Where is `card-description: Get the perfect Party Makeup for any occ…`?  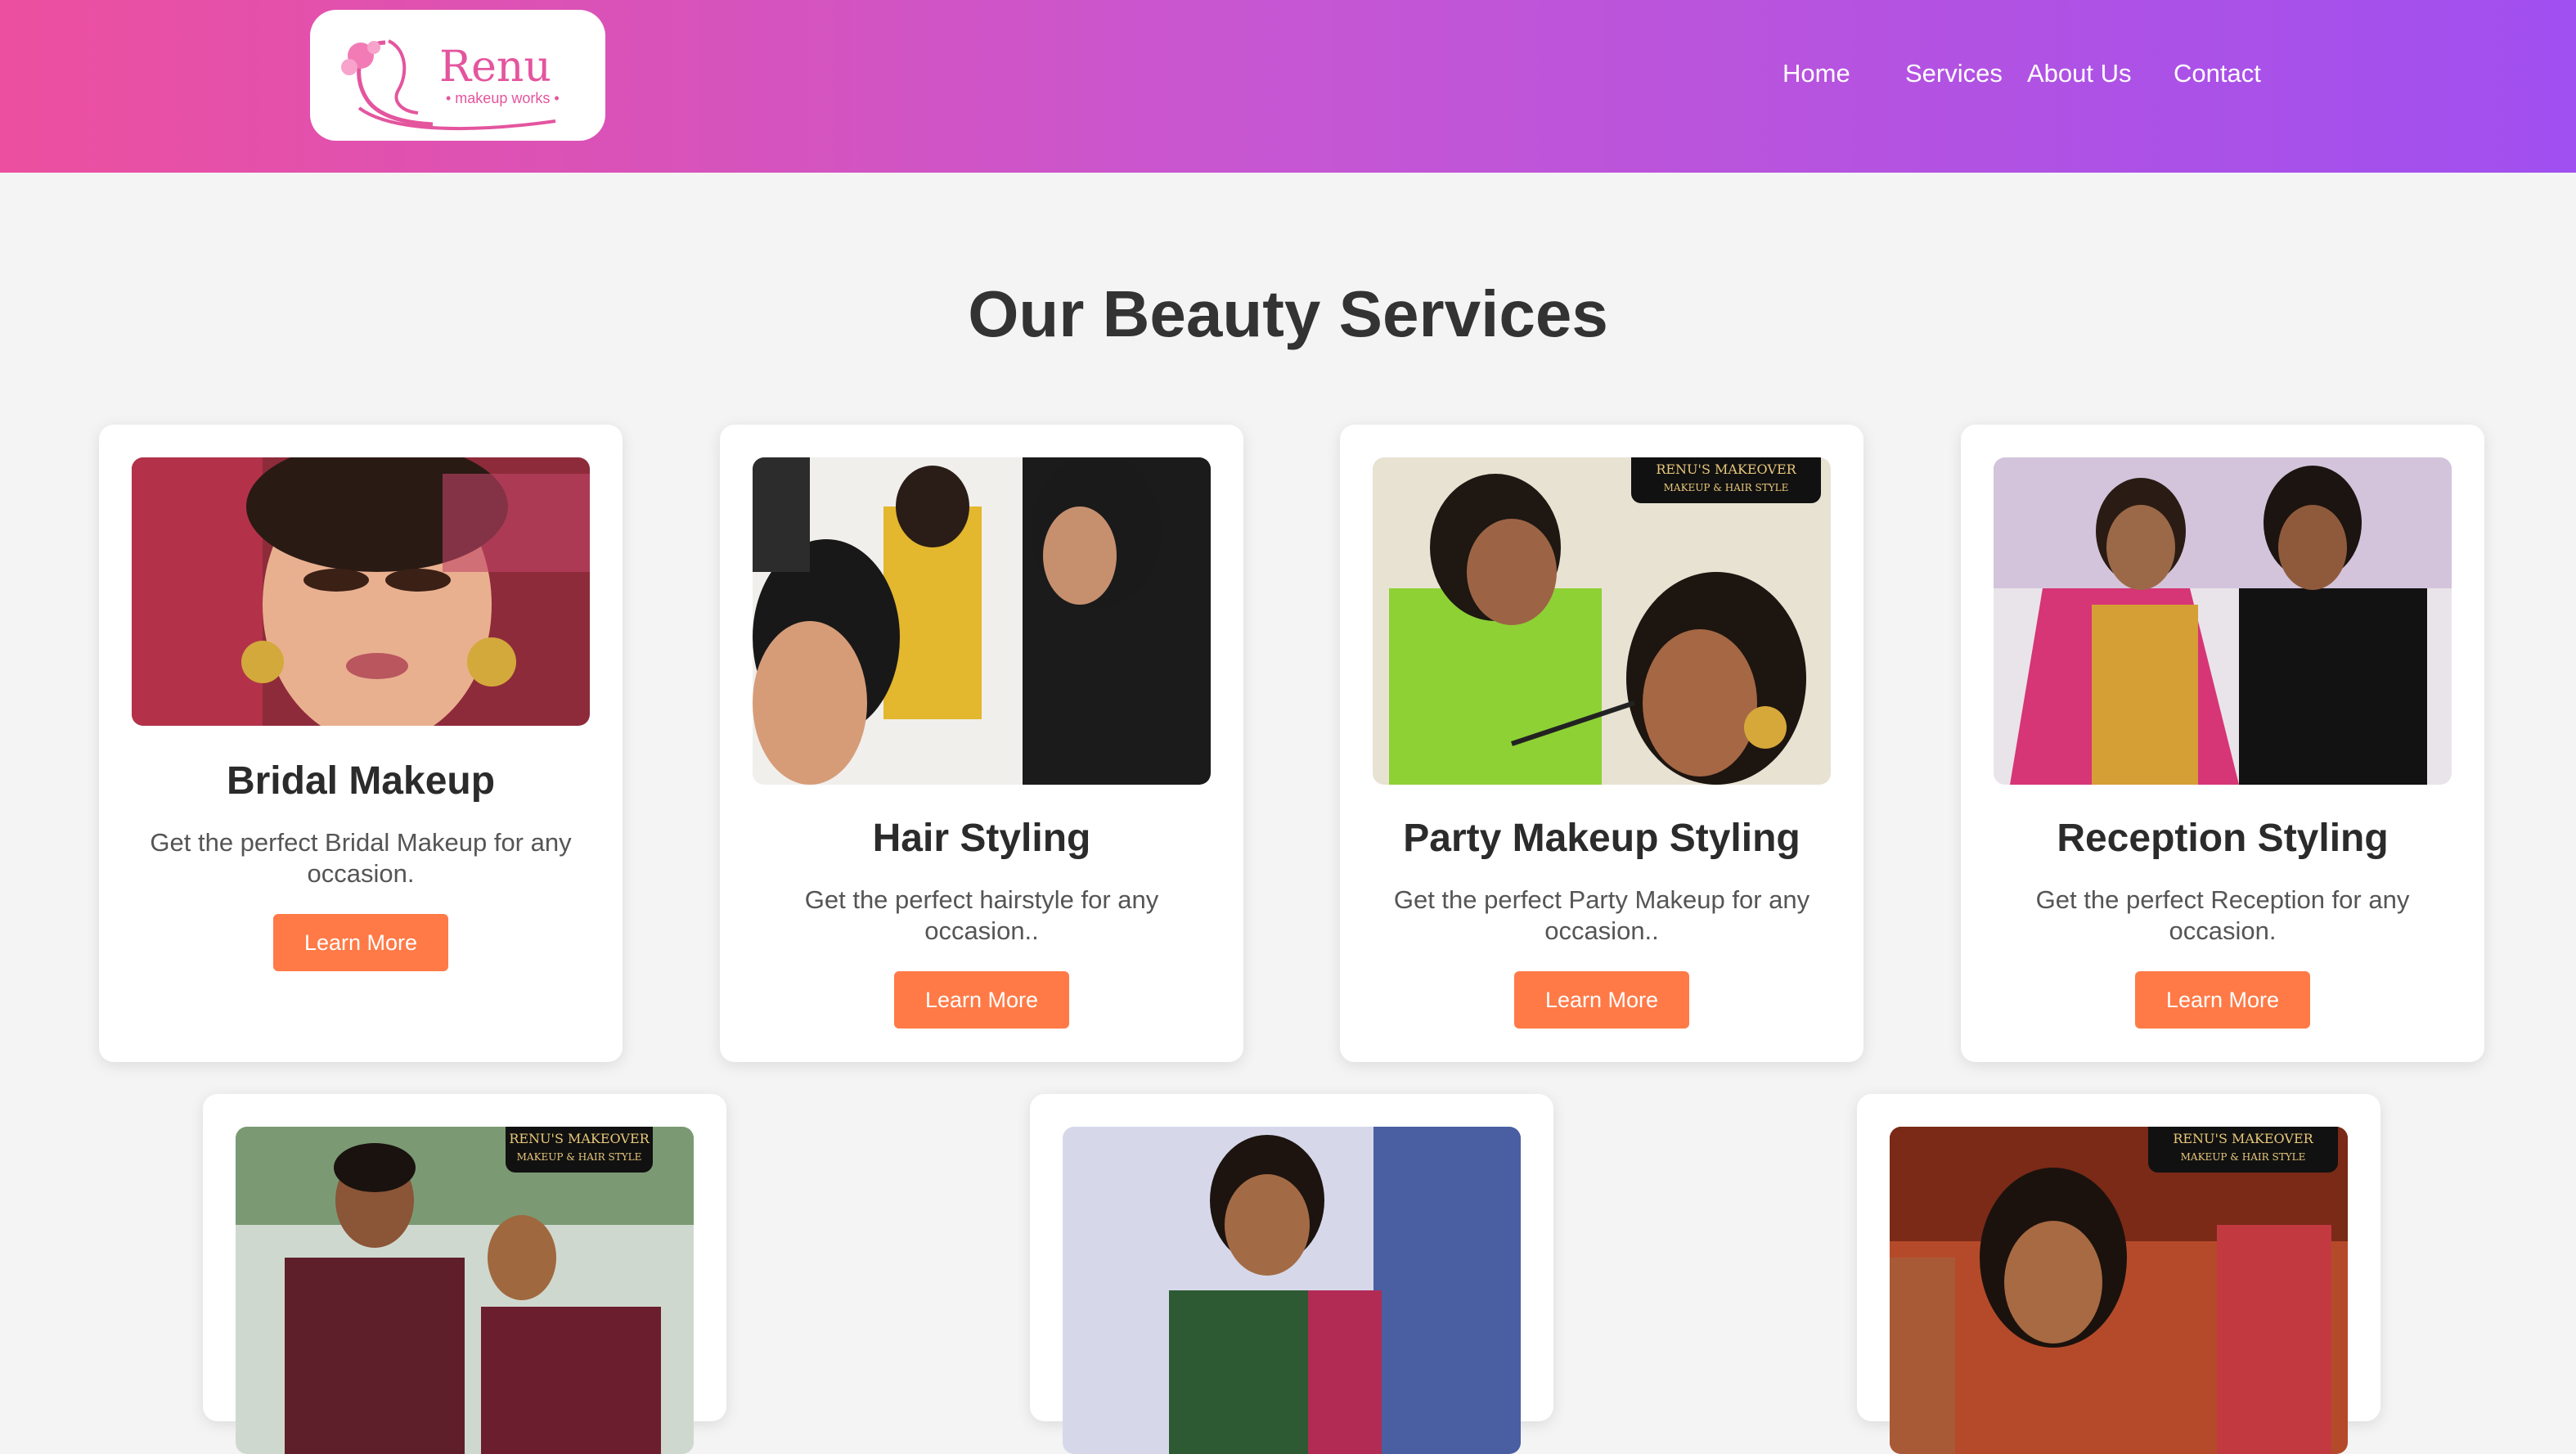 card-description: Get the perfect Party Makeup for any occ… is located at coordinates (1602, 915).